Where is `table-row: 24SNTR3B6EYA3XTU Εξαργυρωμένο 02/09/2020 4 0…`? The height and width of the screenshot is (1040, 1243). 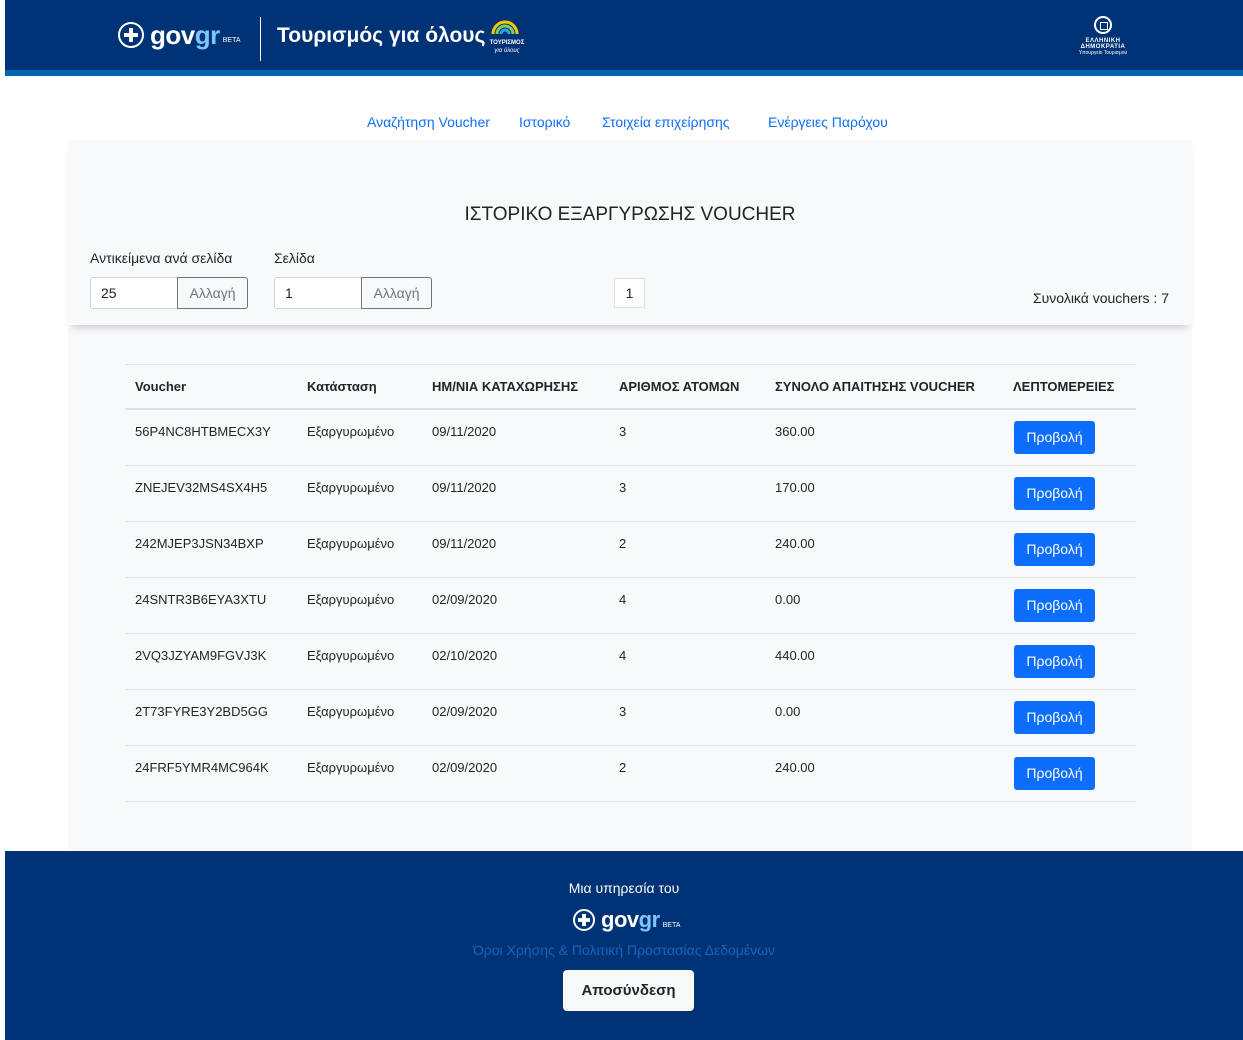 table-row: 24SNTR3B6EYA3XTU Εξαργυρωμένο 02/09/2020 4 0… is located at coordinates (630, 606).